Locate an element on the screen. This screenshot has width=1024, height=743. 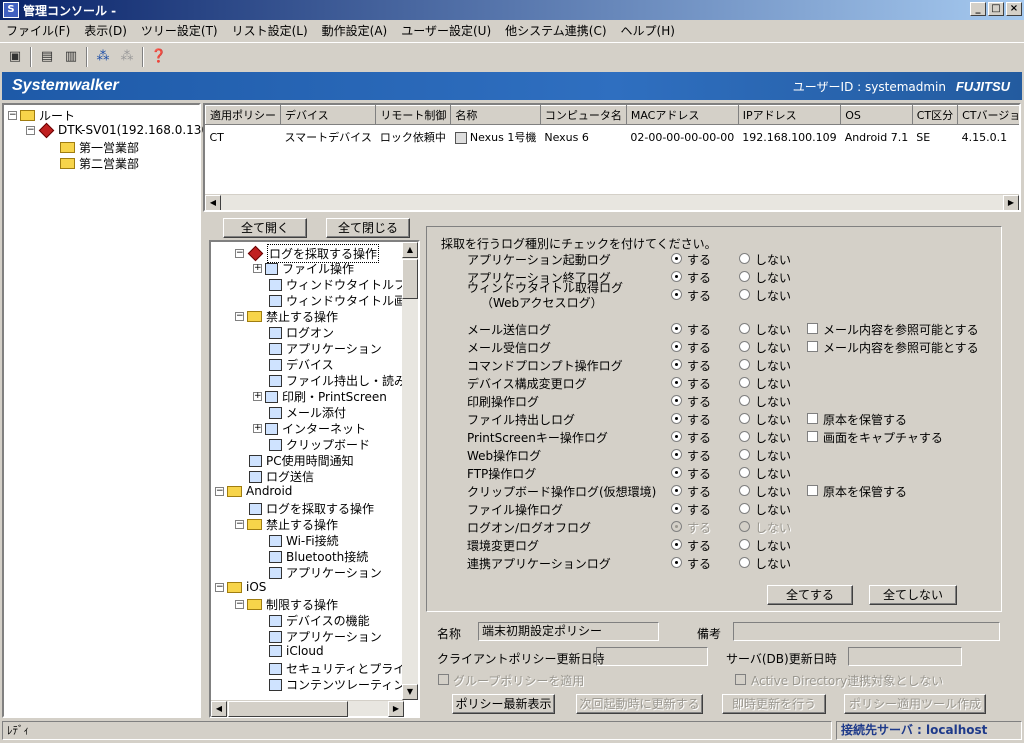
policy-tree-item: − 禁止する操作 is located at coordinates (286, 316).